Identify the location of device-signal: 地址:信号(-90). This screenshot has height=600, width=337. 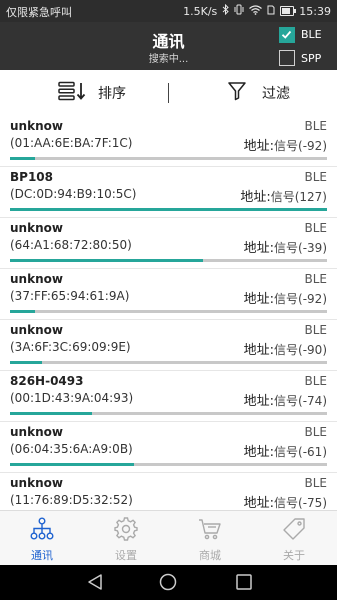
(285, 348).